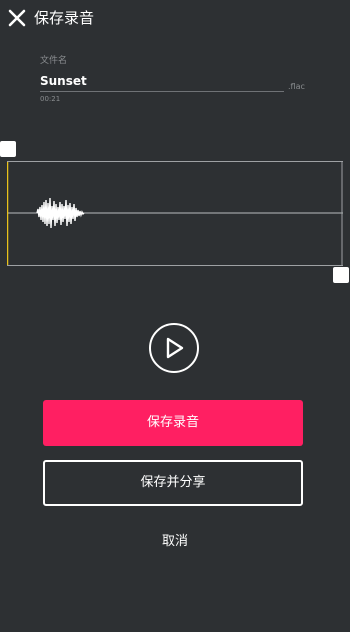 Image resolution: width=350 pixels, height=632 pixels. What do you see at coordinates (64, 18) in the screenshot?
I see `page-title: 保存录音` at bounding box center [64, 18].